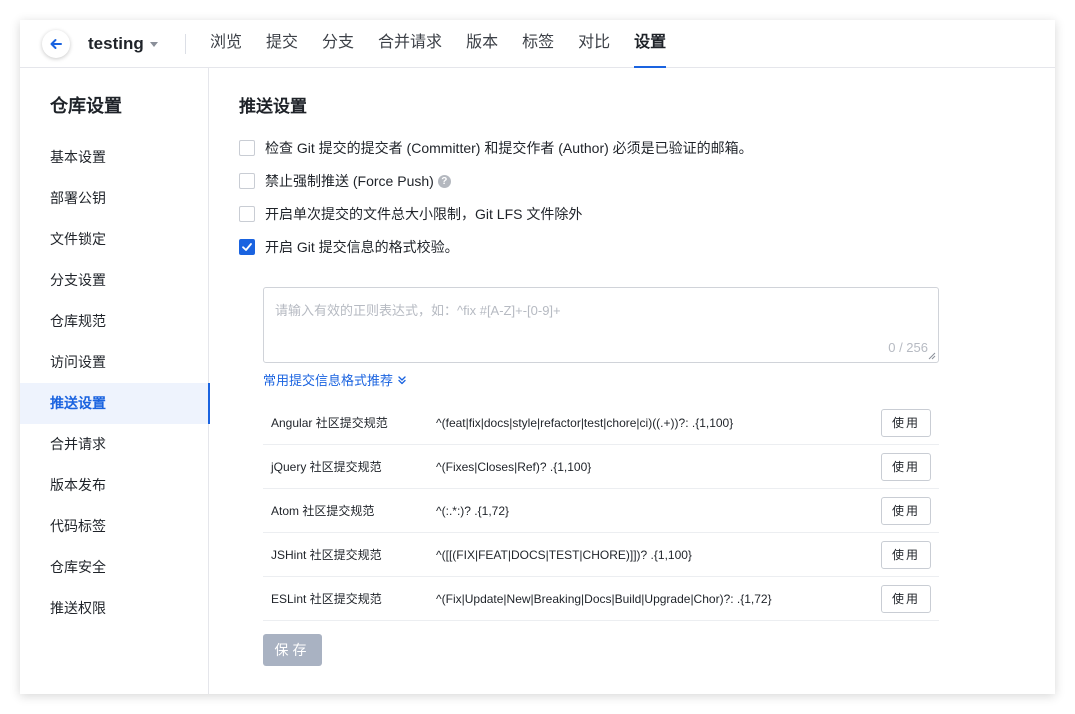 The height and width of the screenshot is (714, 1075). I want to click on rec-name: JSHint 社区提交规范, so click(326, 555).